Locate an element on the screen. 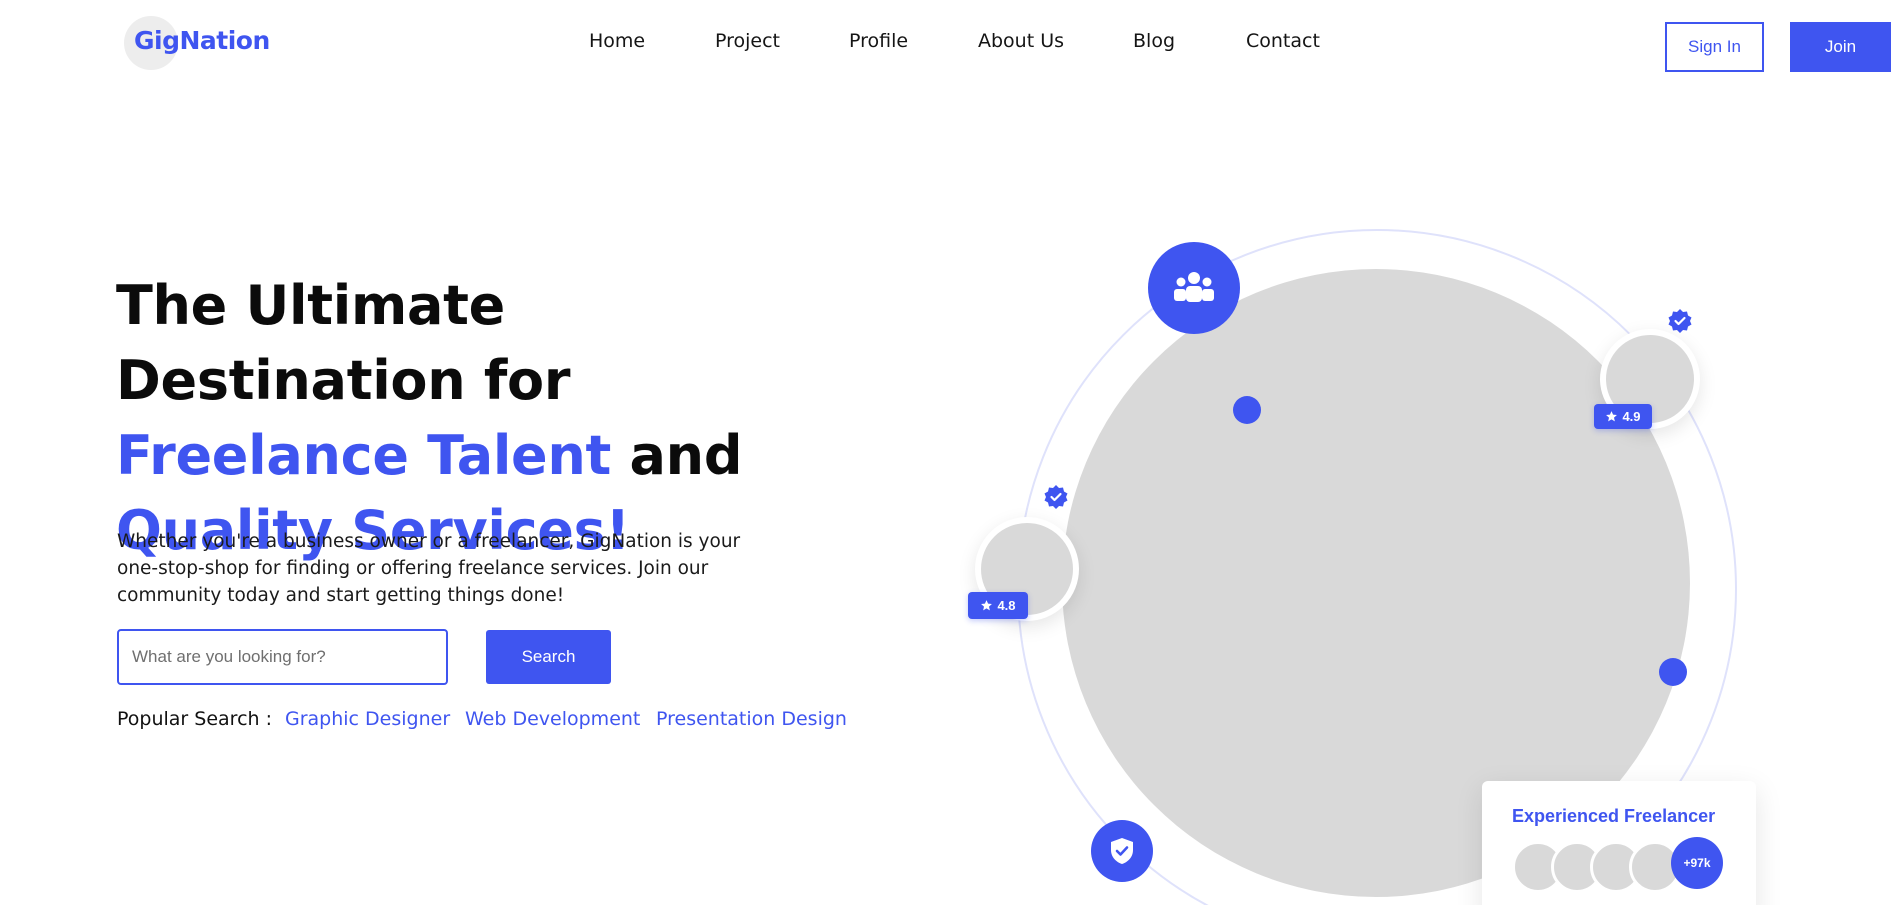 The height and width of the screenshot is (905, 1895). popular-link-graphic-designer: Graphic Designer is located at coordinates (367, 719).